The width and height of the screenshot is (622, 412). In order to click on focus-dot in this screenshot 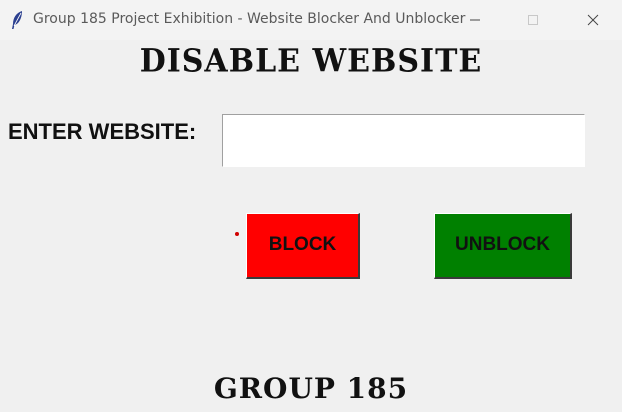, I will do `click(237, 234)`.